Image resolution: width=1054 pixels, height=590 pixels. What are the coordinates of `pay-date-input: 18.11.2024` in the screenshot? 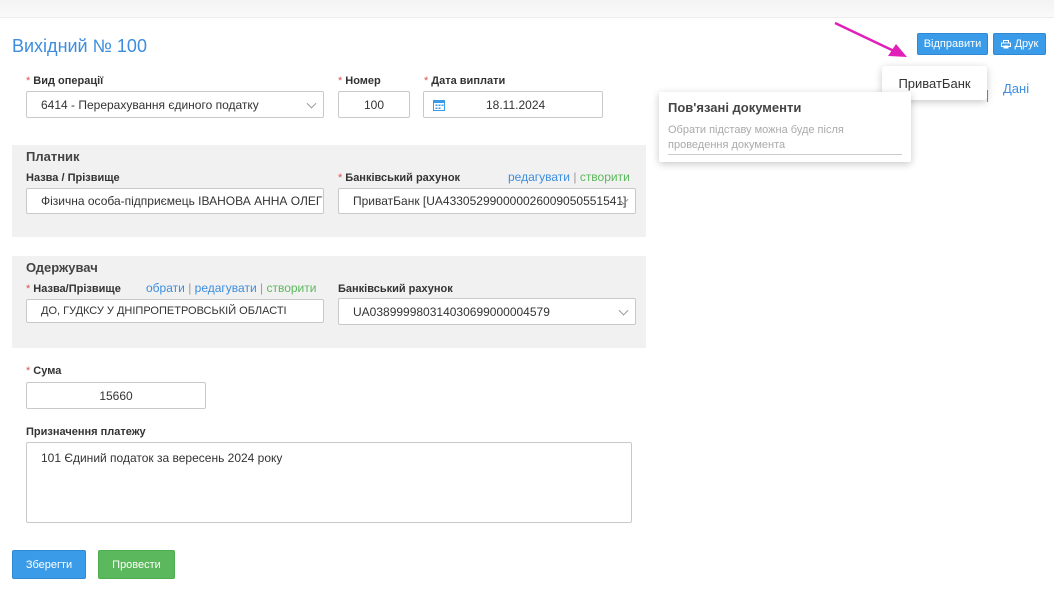 It's located at (513, 104).